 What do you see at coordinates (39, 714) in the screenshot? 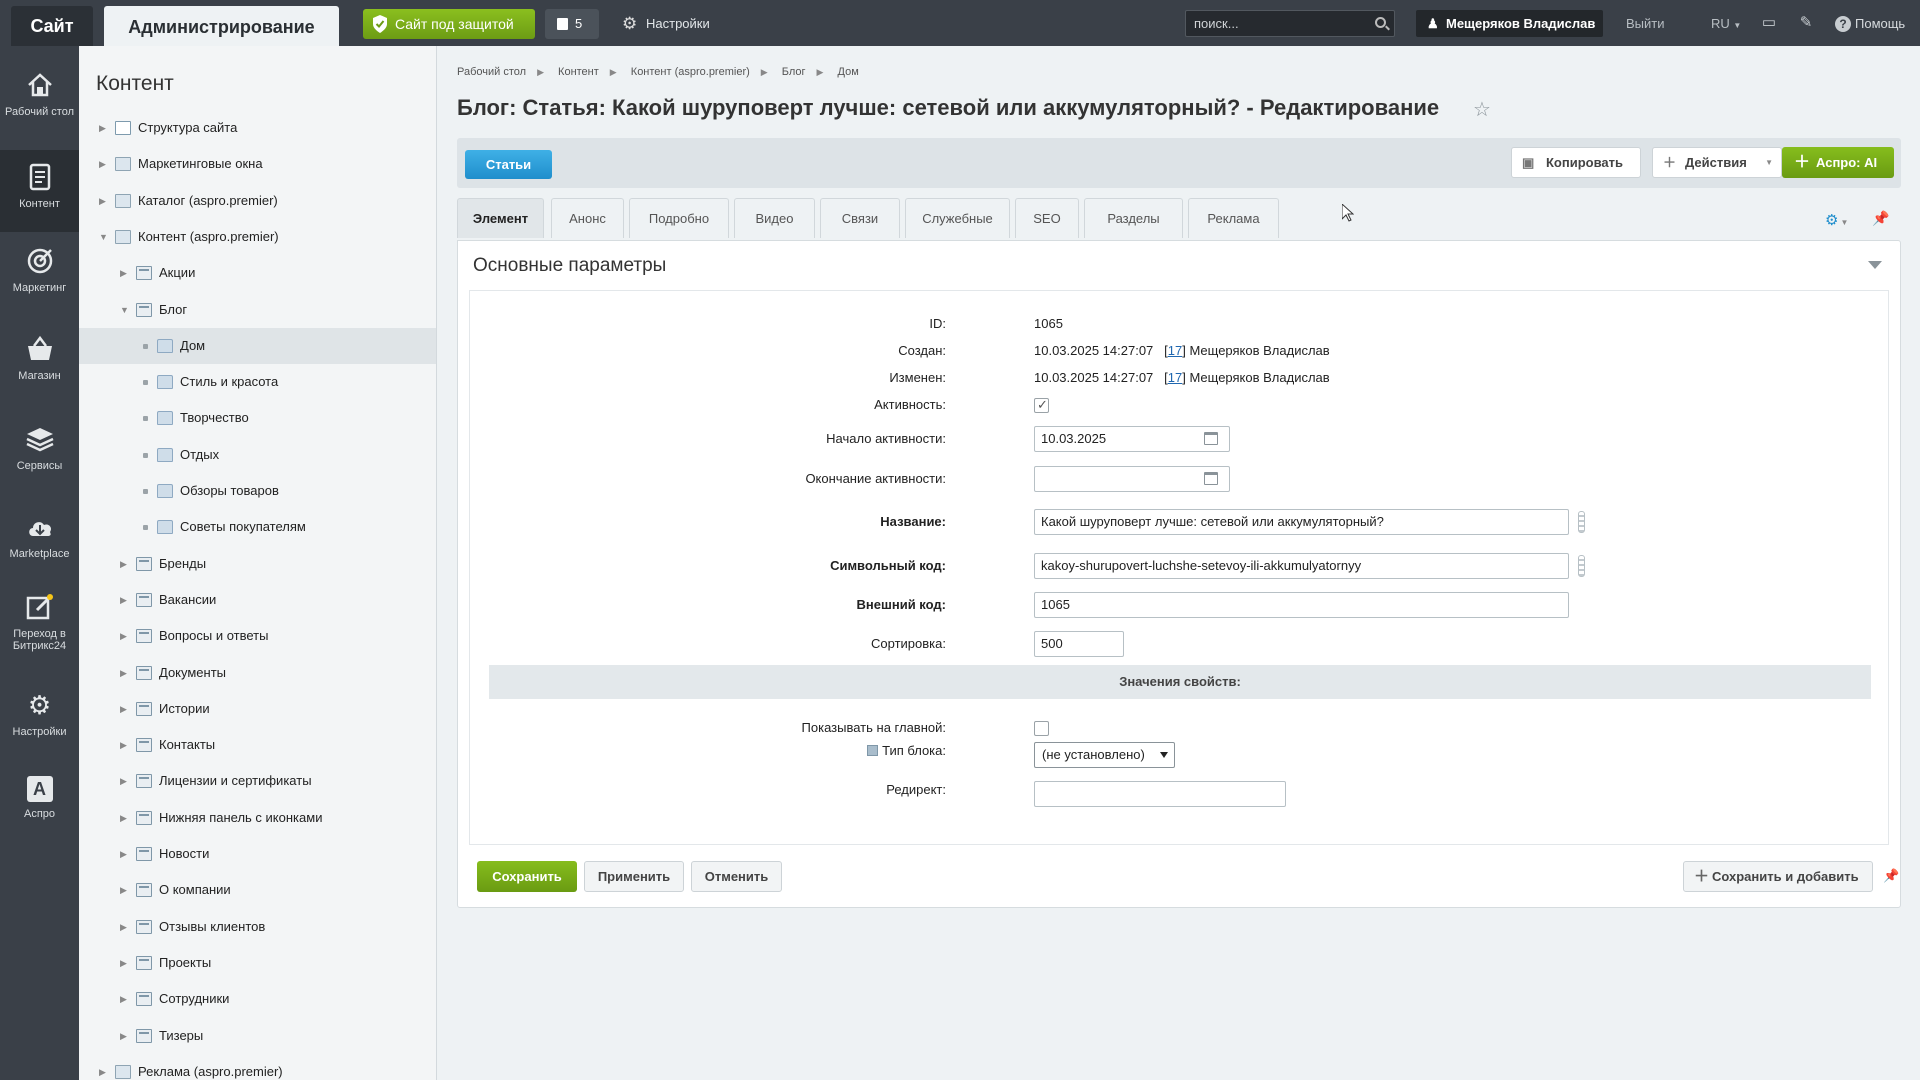
I see `rail-item-settings: ⚙ Настройки` at bounding box center [39, 714].